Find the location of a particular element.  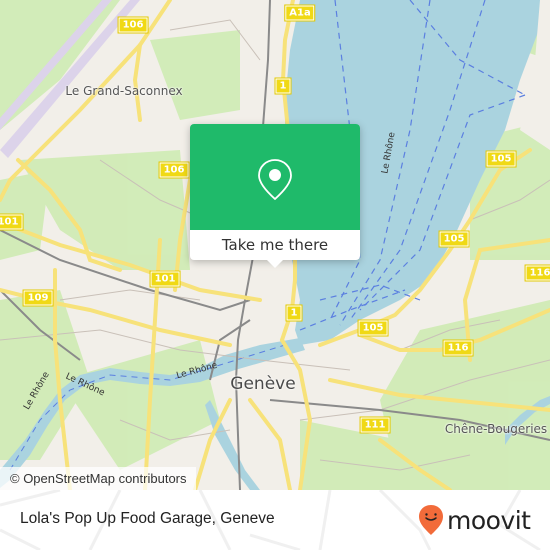

footer: Lola's Pop Up Food Garage, Geneve moovit is located at coordinates (275, 520).